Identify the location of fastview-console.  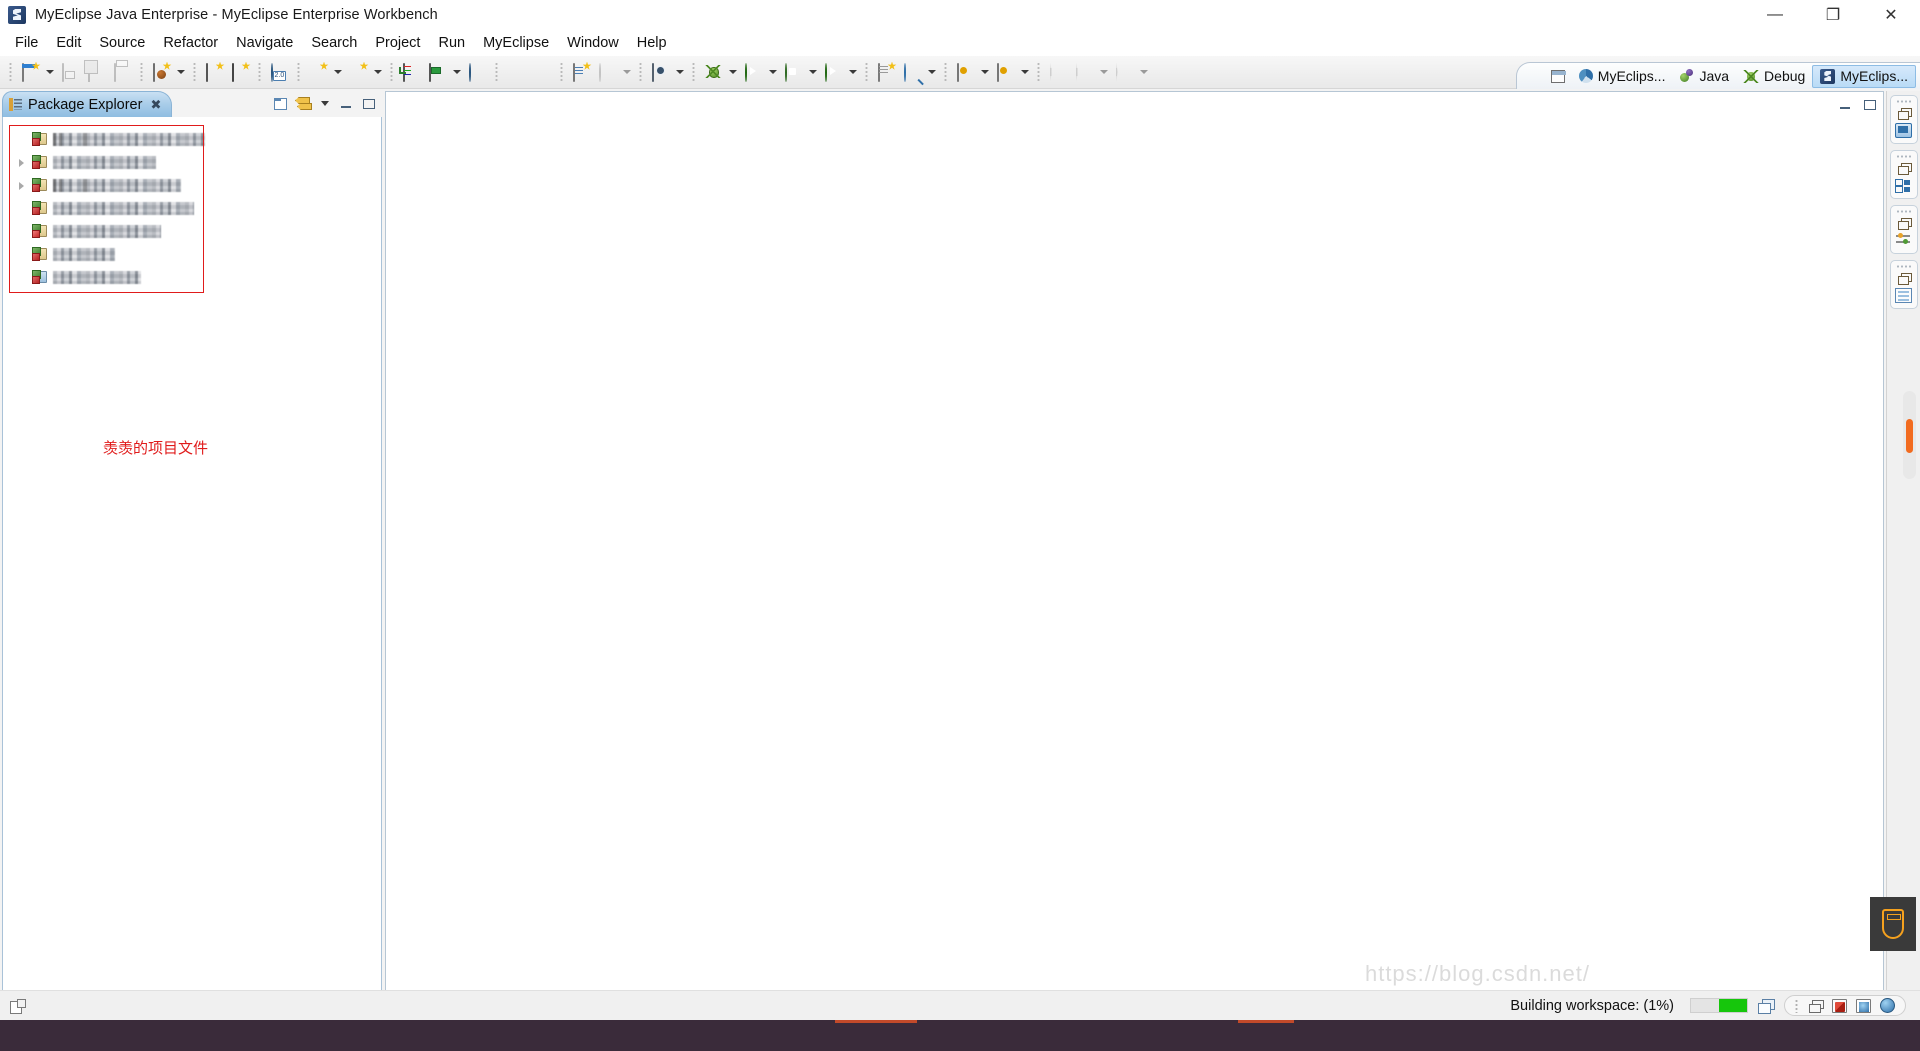
(1903, 119).